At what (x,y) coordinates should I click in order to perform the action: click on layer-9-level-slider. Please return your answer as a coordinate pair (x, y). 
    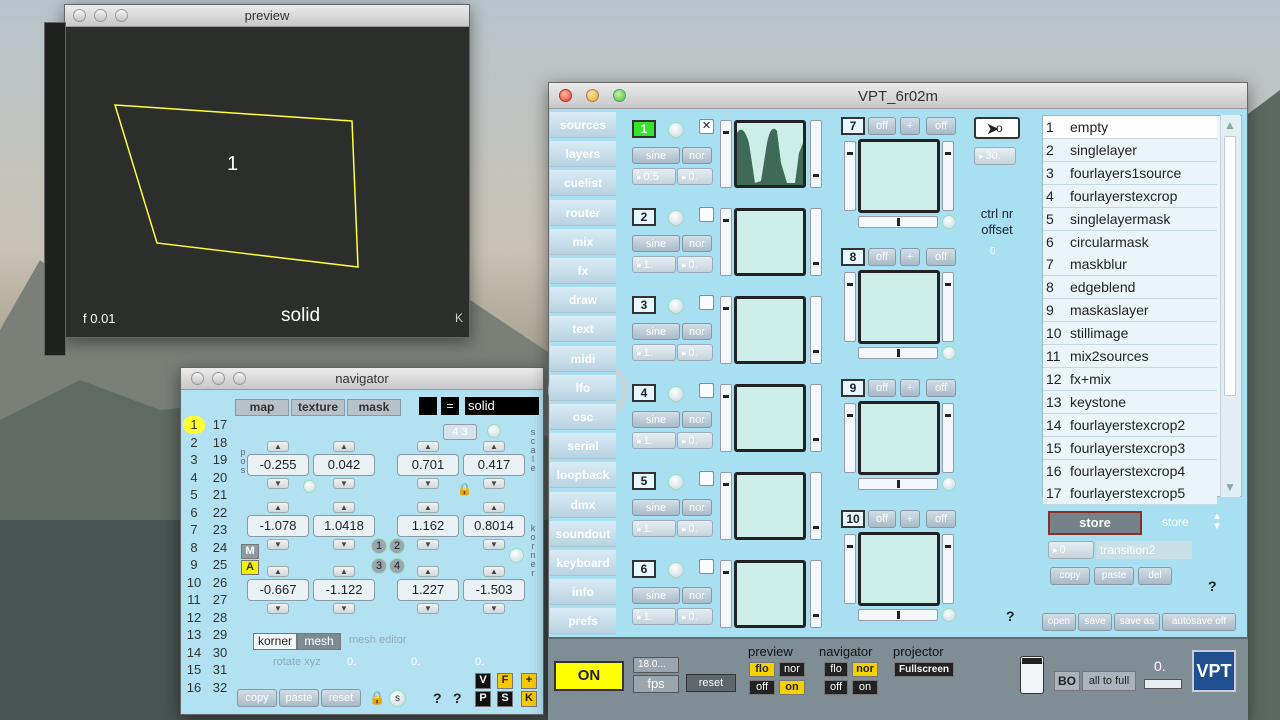
    Looking at the image, I should click on (948, 438).